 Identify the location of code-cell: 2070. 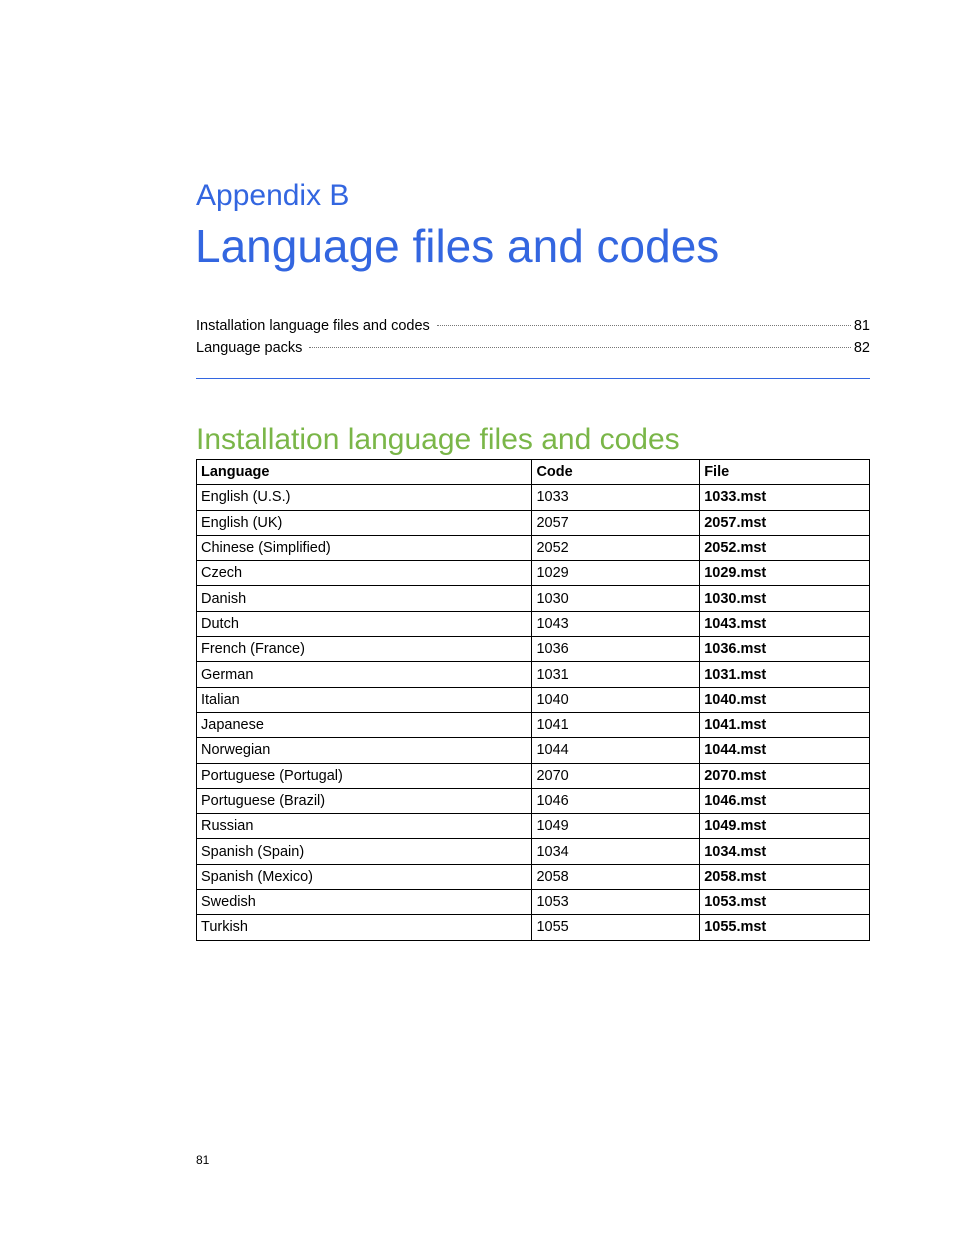
(616, 775).